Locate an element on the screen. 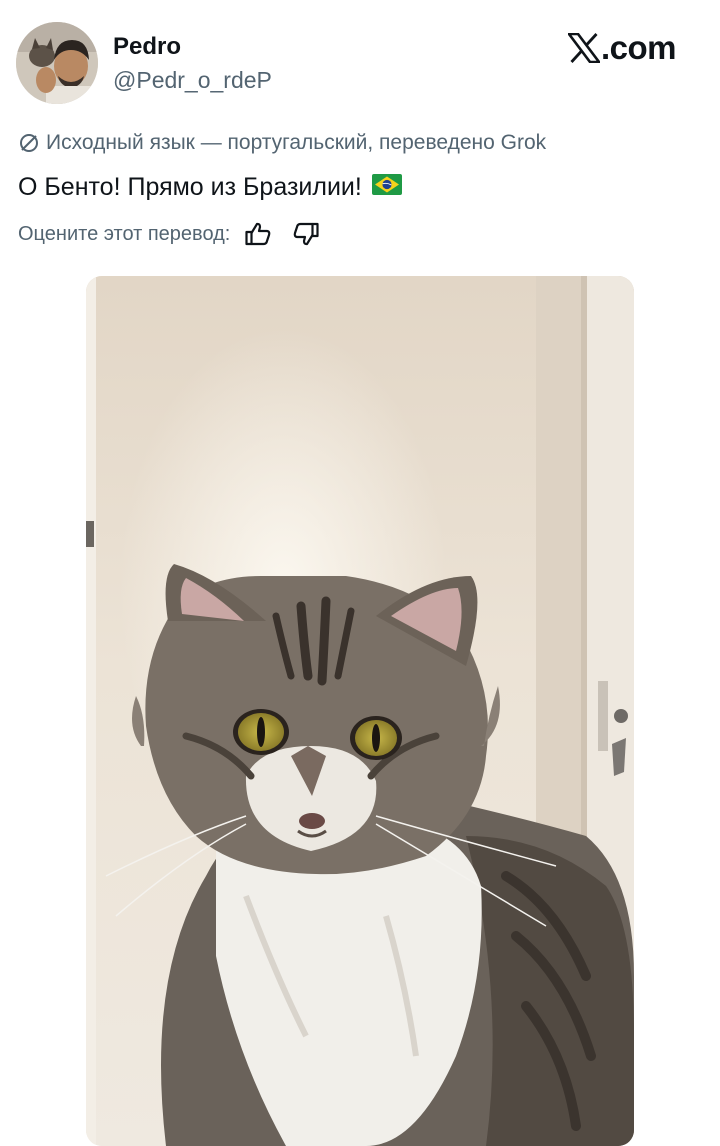  author-avatar is located at coordinates (57, 63).